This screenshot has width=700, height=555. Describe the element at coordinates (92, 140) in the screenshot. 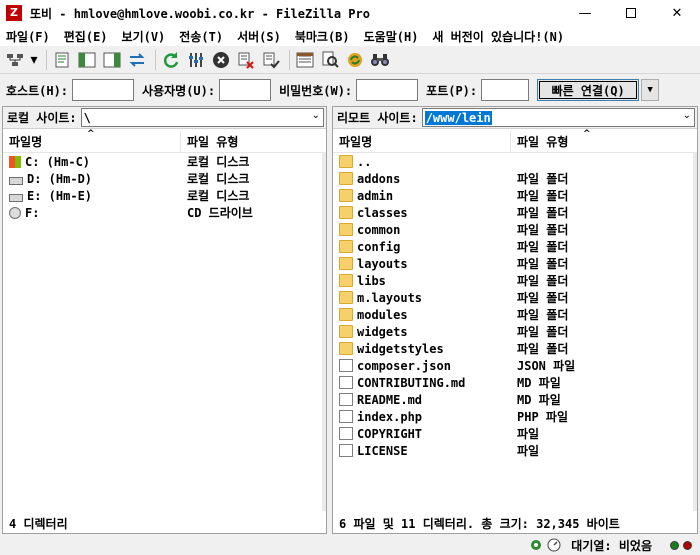

I see `local-col-filename: 파일명 ^` at that location.